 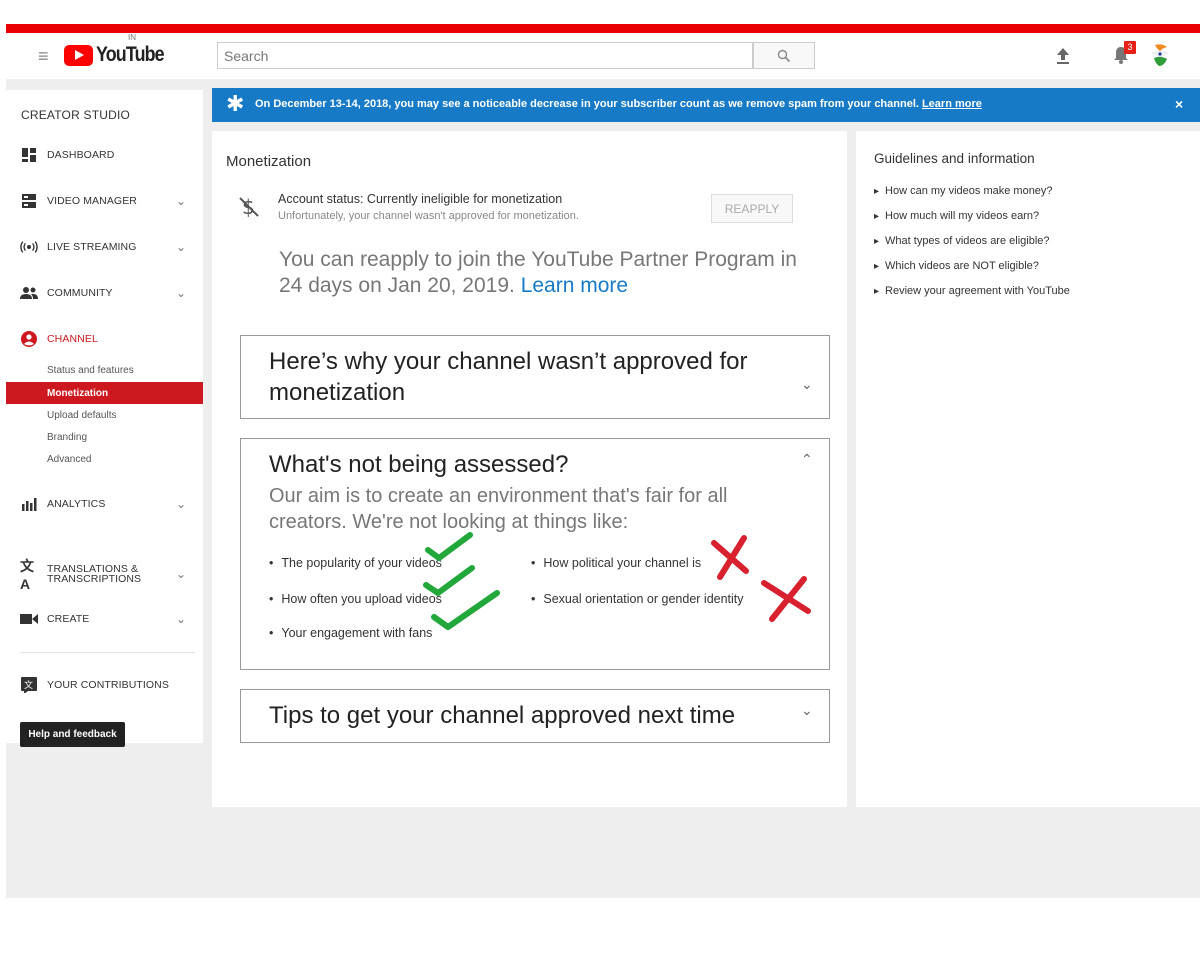 I want to click on community-icon, so click(x=29, y=293).